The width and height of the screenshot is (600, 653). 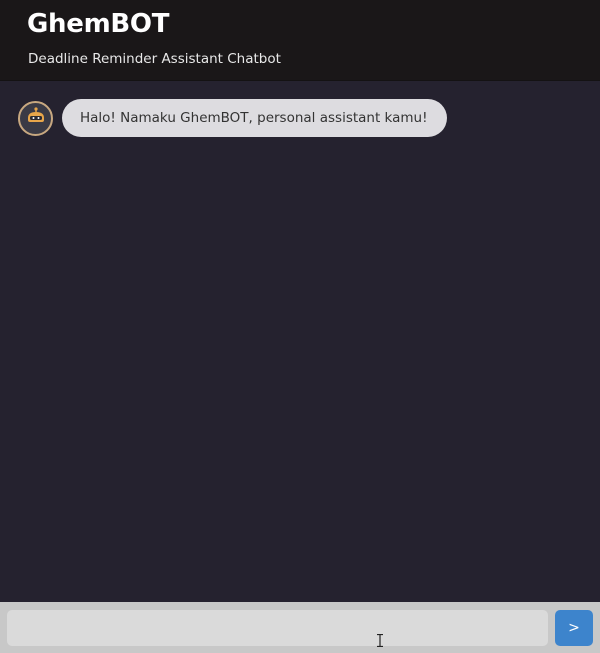 I want to click on text-cursor-icon, so click(x=380, y=640).